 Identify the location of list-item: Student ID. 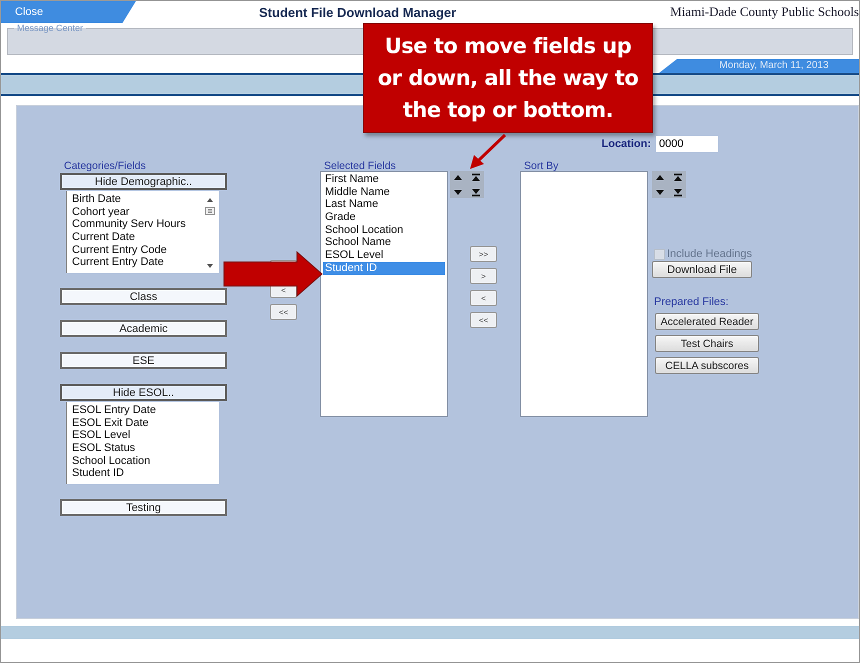
(143, 473).